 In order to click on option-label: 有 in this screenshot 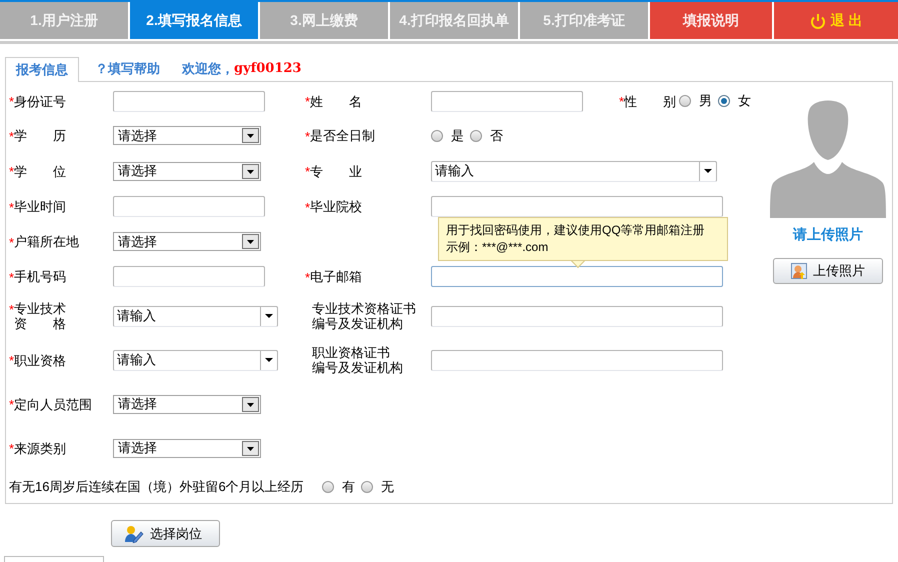, I will do `click(348, 487)`.